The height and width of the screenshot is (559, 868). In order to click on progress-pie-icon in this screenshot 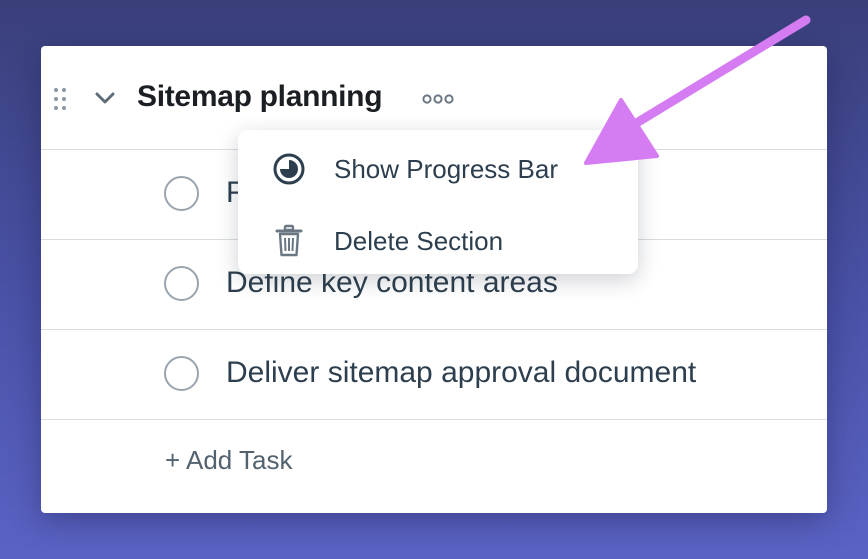, I will do `click(289, 169)`.